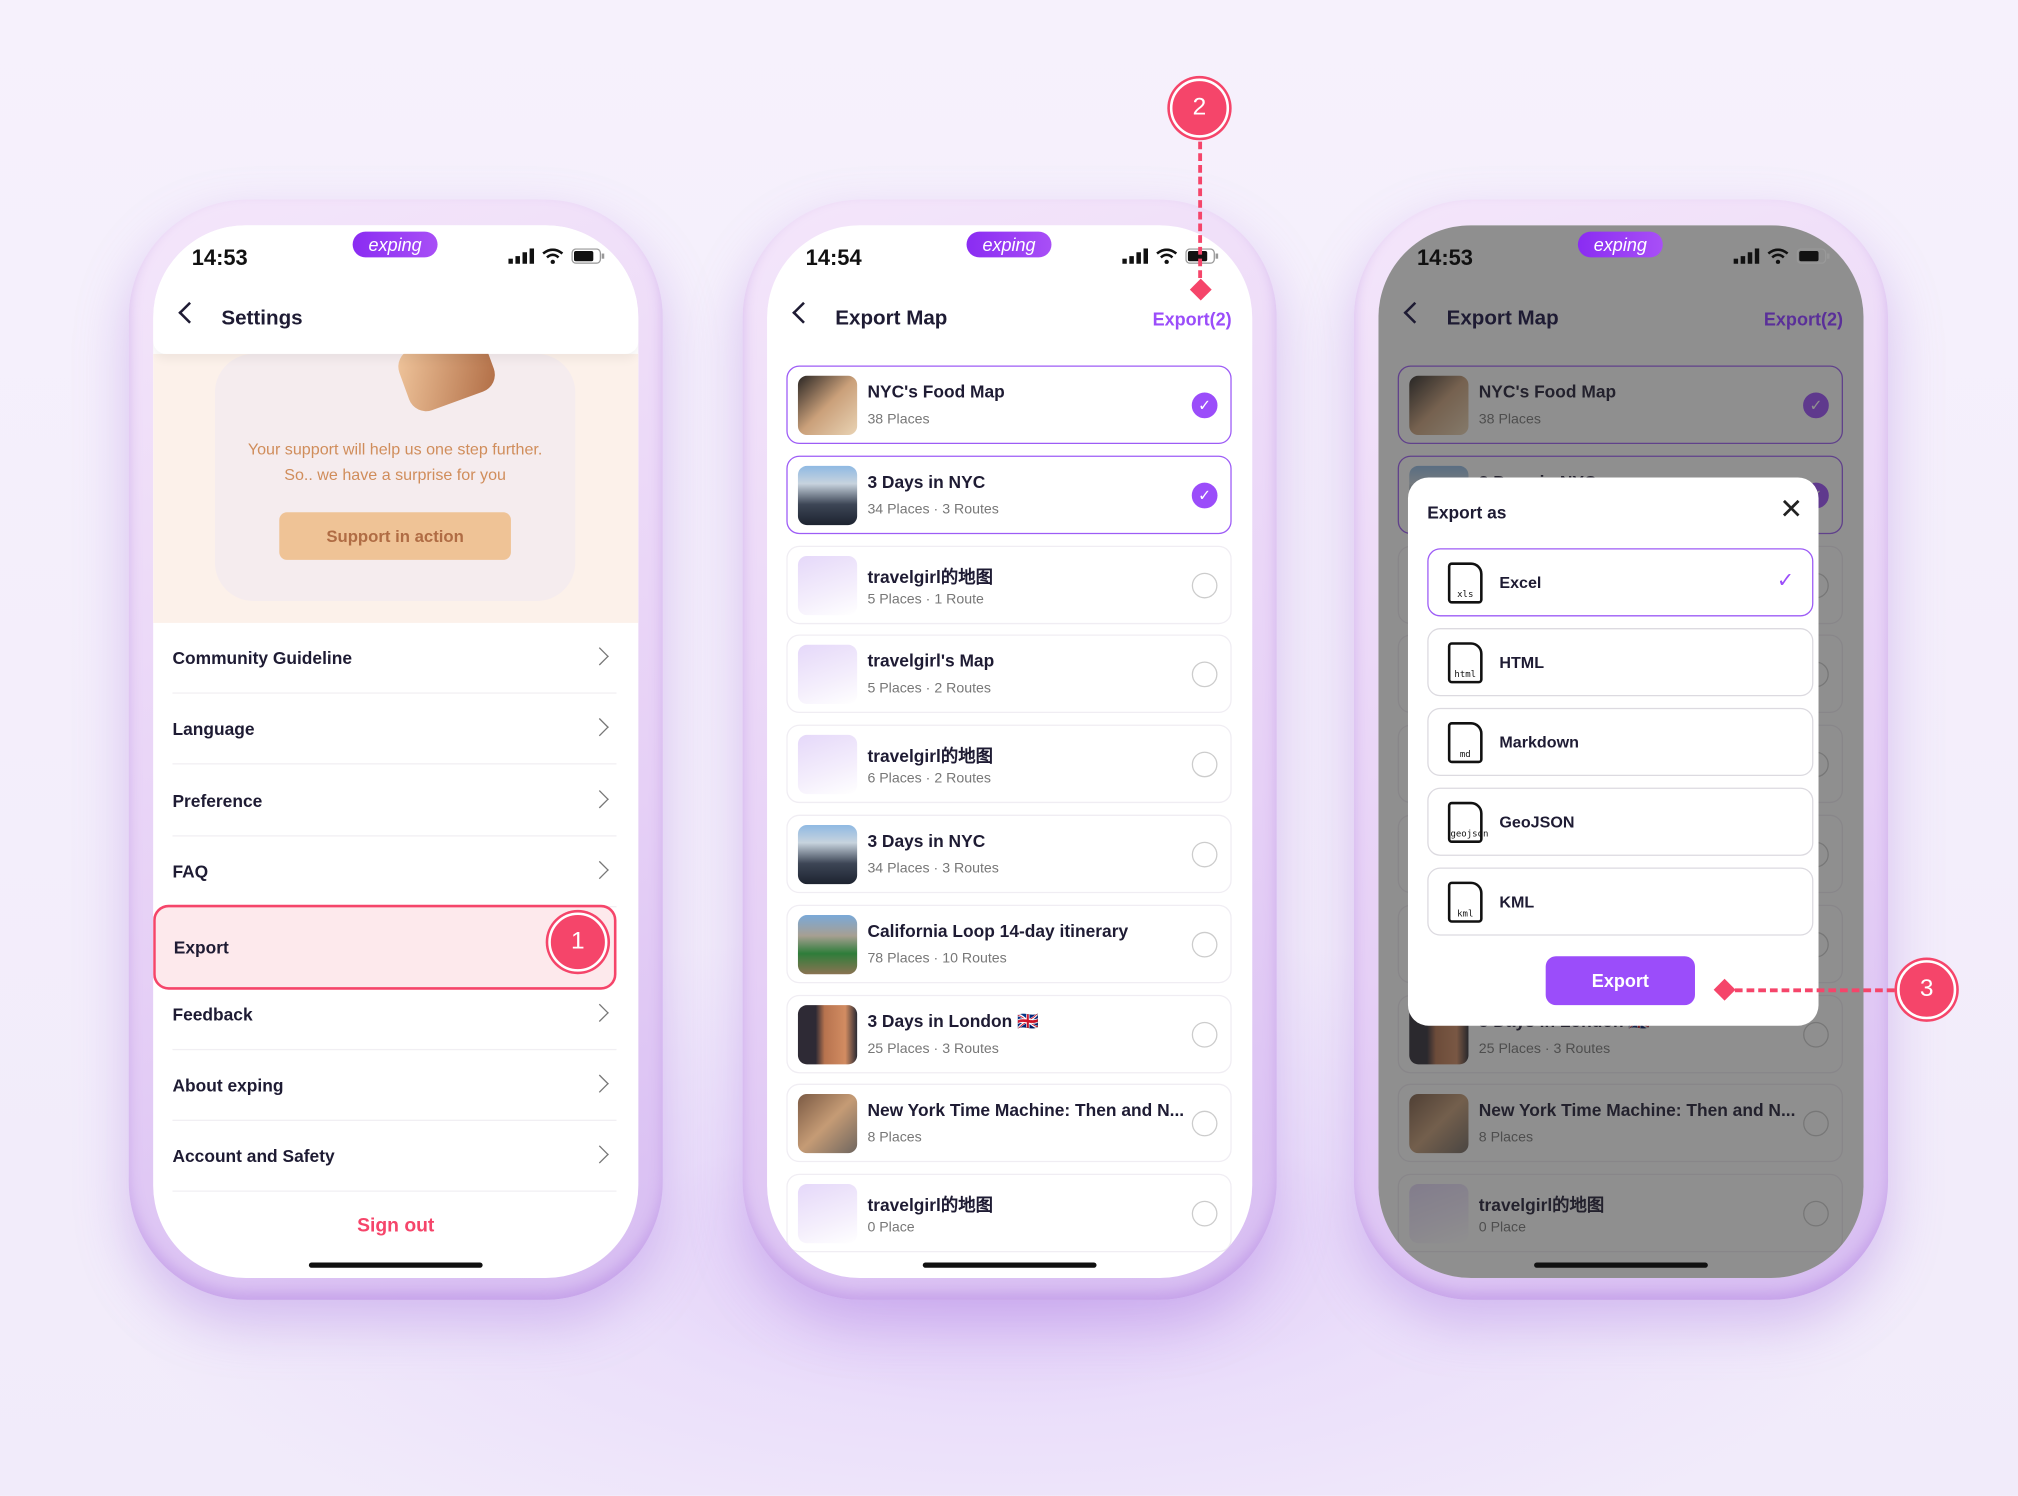 The width and height of the screenshot is (2018, 1496). I want to click on format-option-geojson: geojson GeoJSON, so click(1620, 821).